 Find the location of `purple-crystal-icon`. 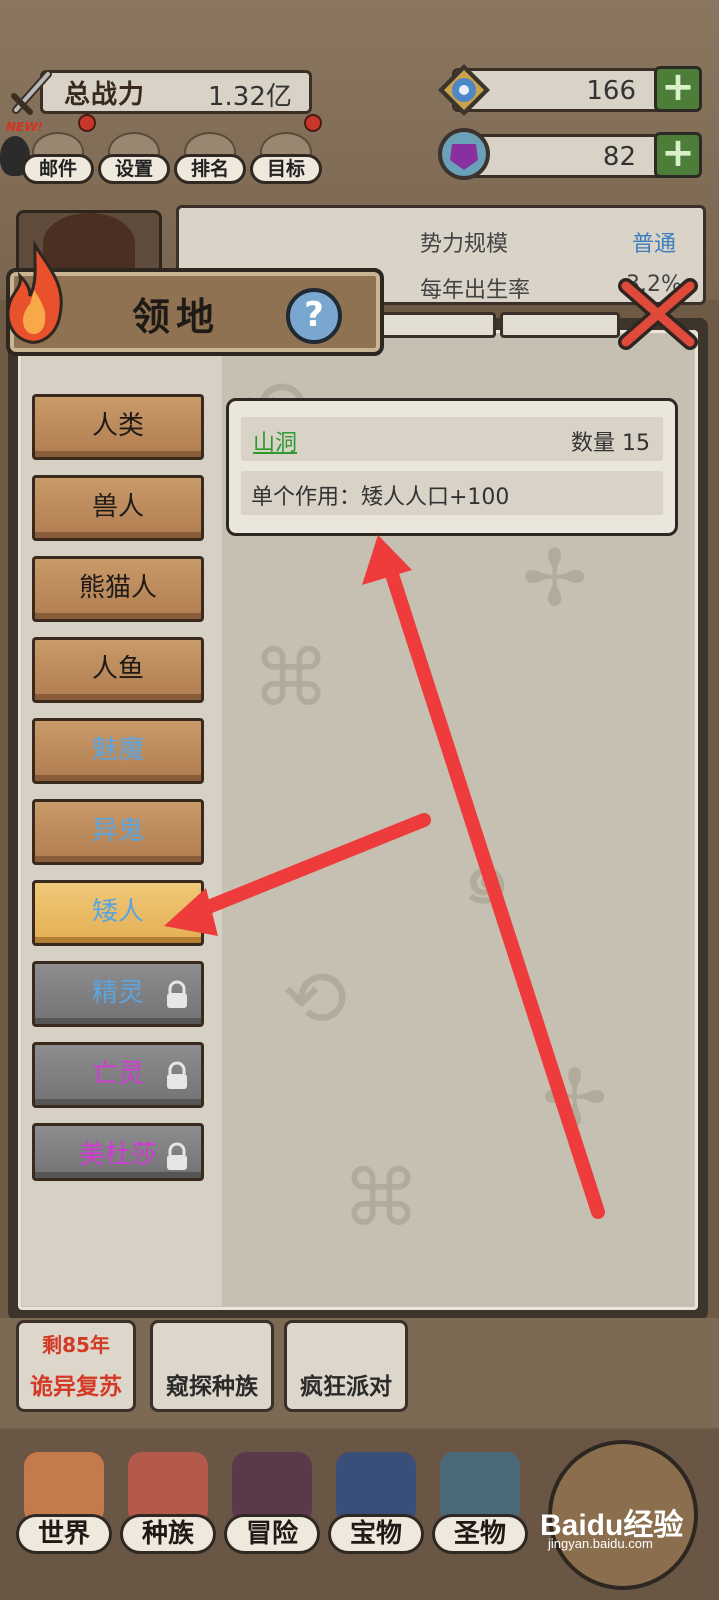

purple-crystal-icon is located at coordinates (464, 154).